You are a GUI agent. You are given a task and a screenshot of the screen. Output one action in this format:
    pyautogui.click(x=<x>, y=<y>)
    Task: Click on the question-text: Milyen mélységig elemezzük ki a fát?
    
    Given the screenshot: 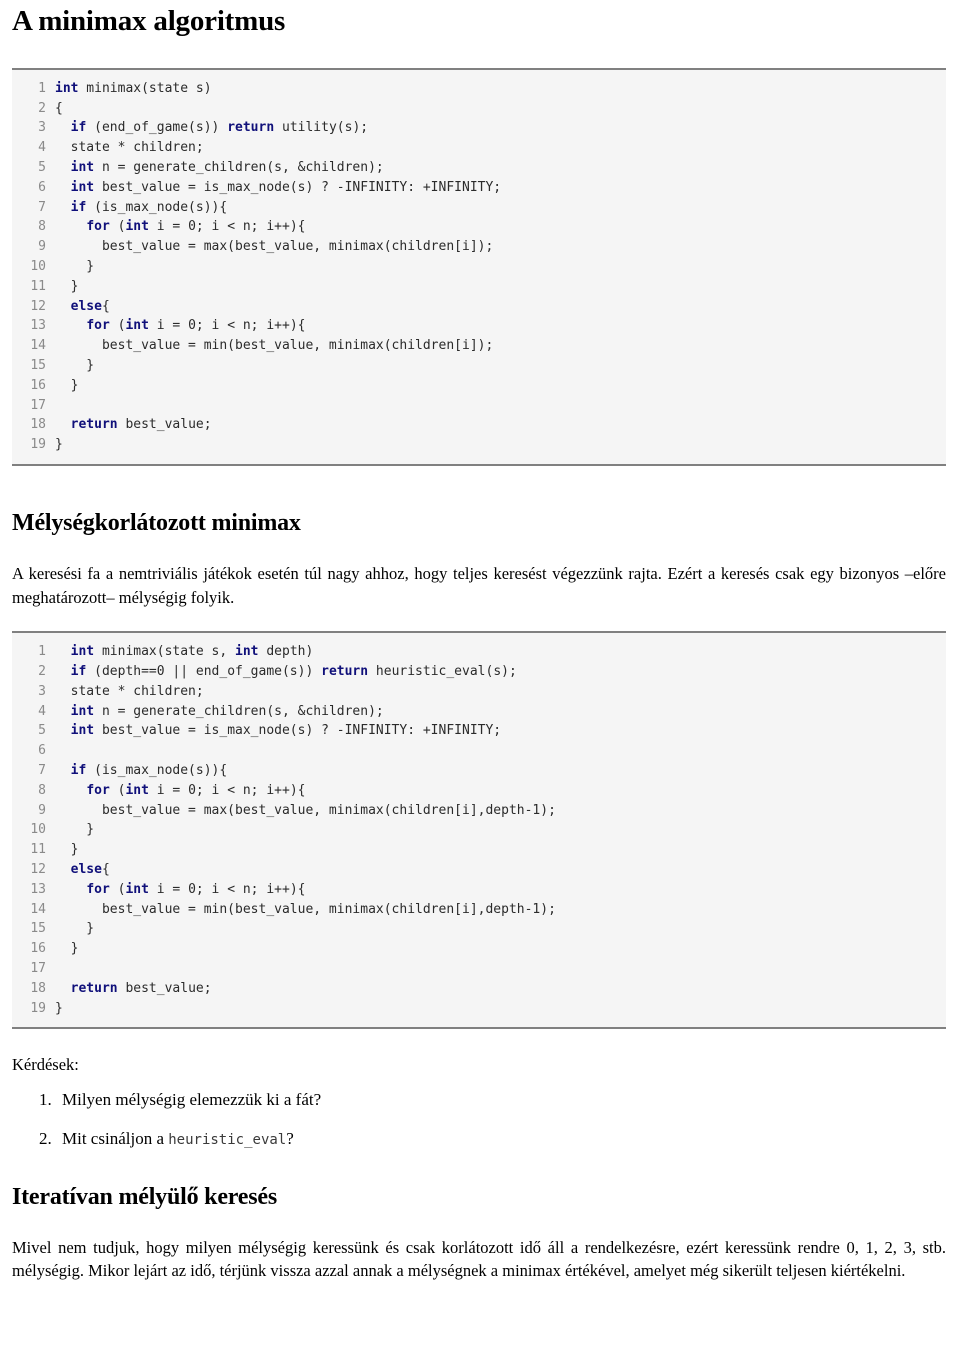 What is the action you would take?
    pyautogui.click(x=192, y=1100)
    